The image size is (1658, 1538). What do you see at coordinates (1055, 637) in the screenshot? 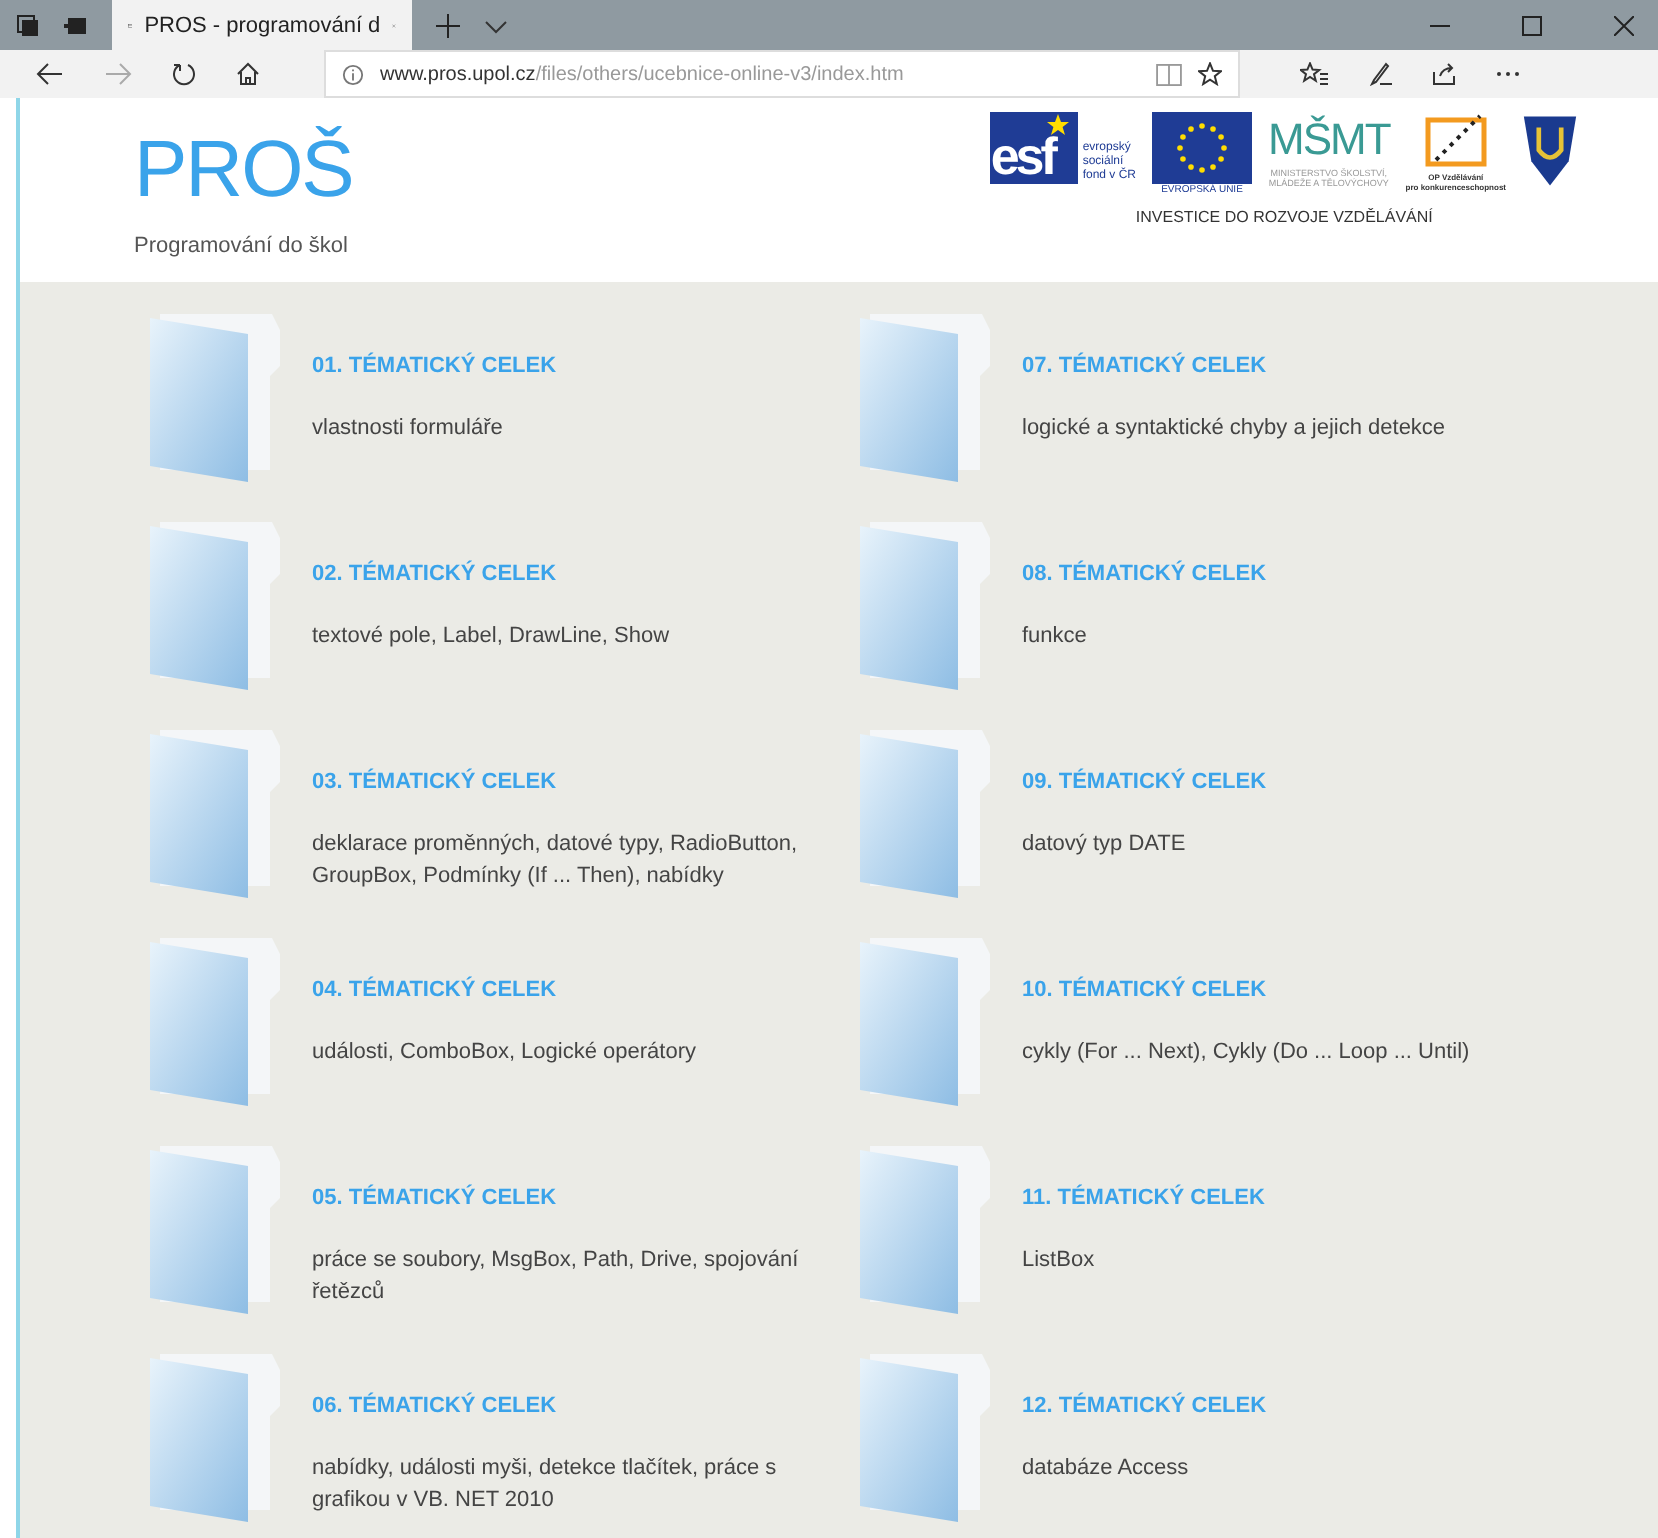
I see `section-description: funkce` at bounding box center [1055, 637].